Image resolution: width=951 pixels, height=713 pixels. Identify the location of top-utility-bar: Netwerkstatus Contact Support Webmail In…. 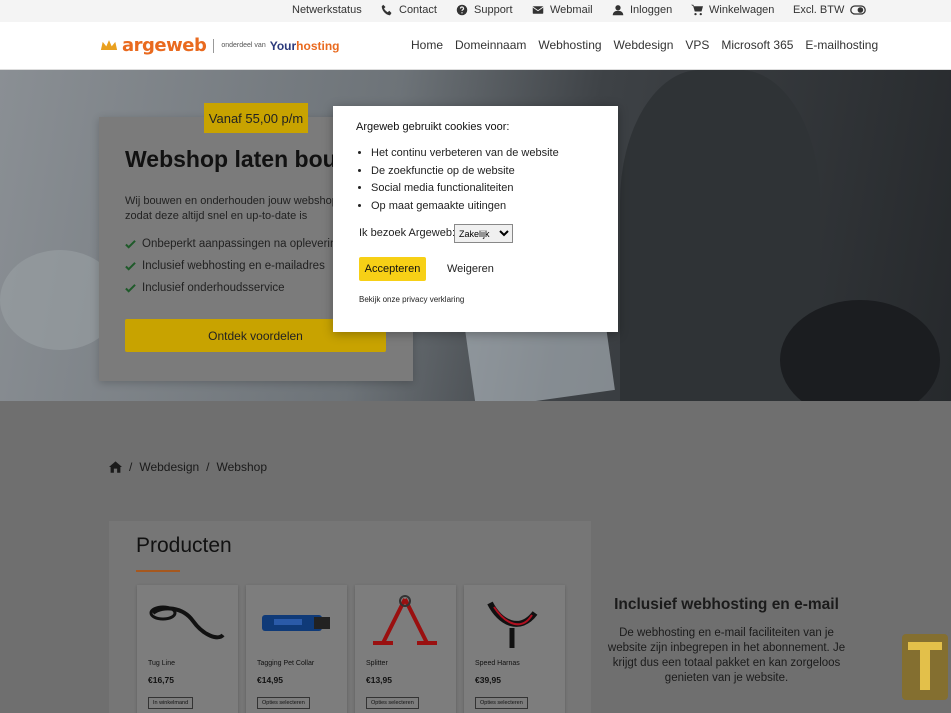
(475, 11).